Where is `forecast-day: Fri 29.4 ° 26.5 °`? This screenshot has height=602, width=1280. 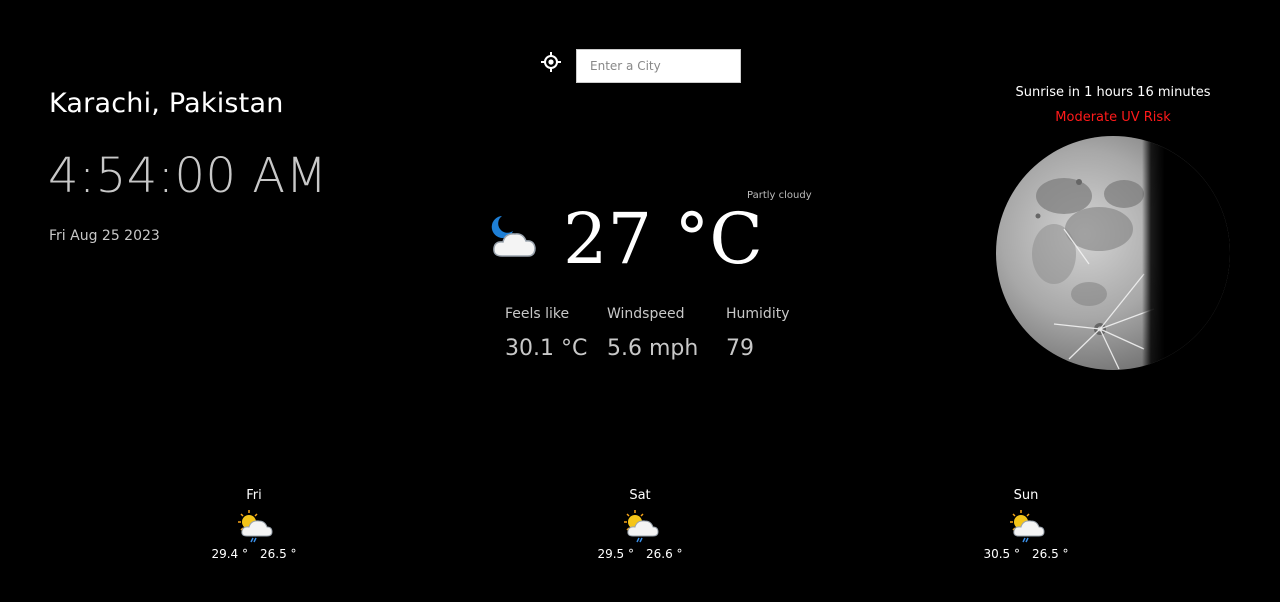
forecast-day: Fri 29.4 ° 26.5 ° is located at coordinates (254, 524).